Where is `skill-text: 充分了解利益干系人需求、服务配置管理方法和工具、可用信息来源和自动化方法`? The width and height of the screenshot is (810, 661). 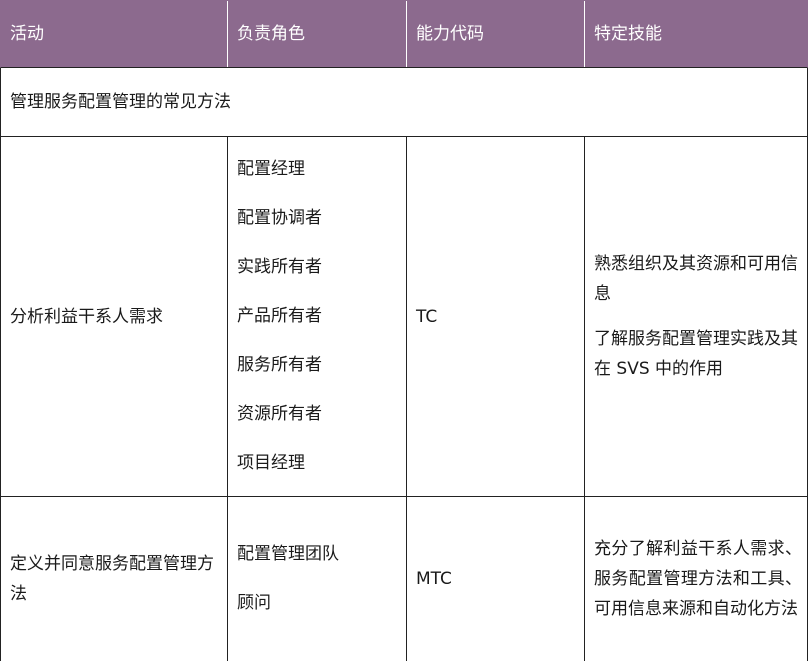 skill-text: 充分了解利益干系人需求、服务配置管理方法和工具、可用信息来源和自动化方法 is located at coordinates (698, 579).